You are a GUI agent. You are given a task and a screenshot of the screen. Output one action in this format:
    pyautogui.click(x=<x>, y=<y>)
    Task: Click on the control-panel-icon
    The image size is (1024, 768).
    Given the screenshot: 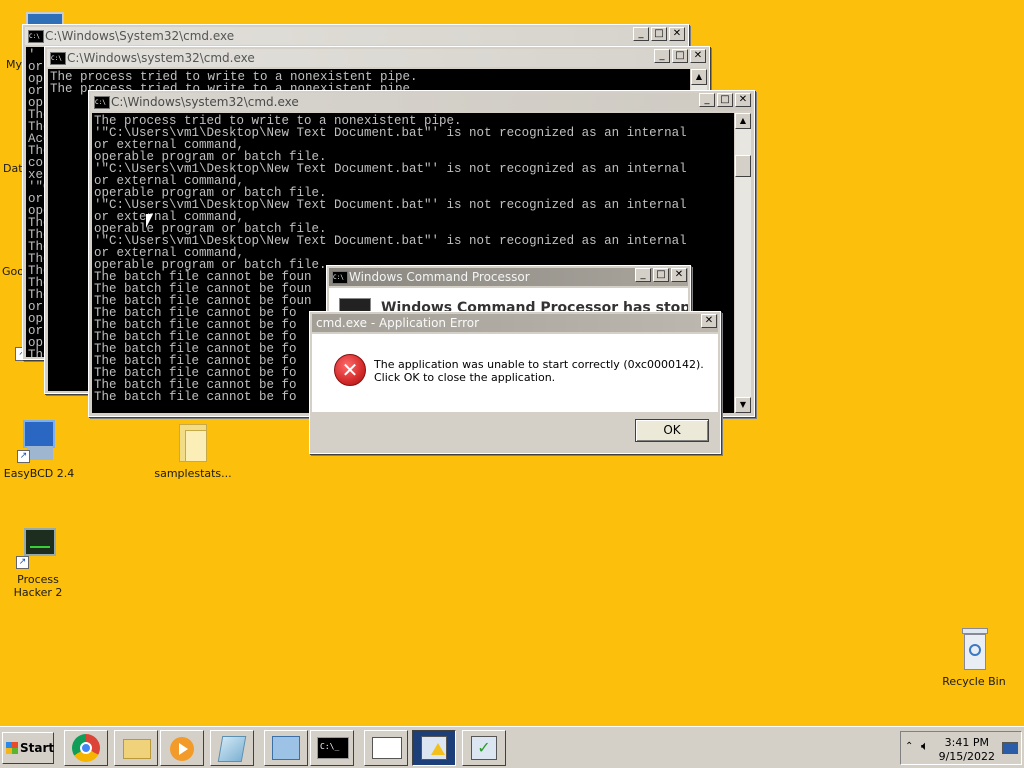 What is the action you would take?
    pyautogui.click(x=286, y=748)
    